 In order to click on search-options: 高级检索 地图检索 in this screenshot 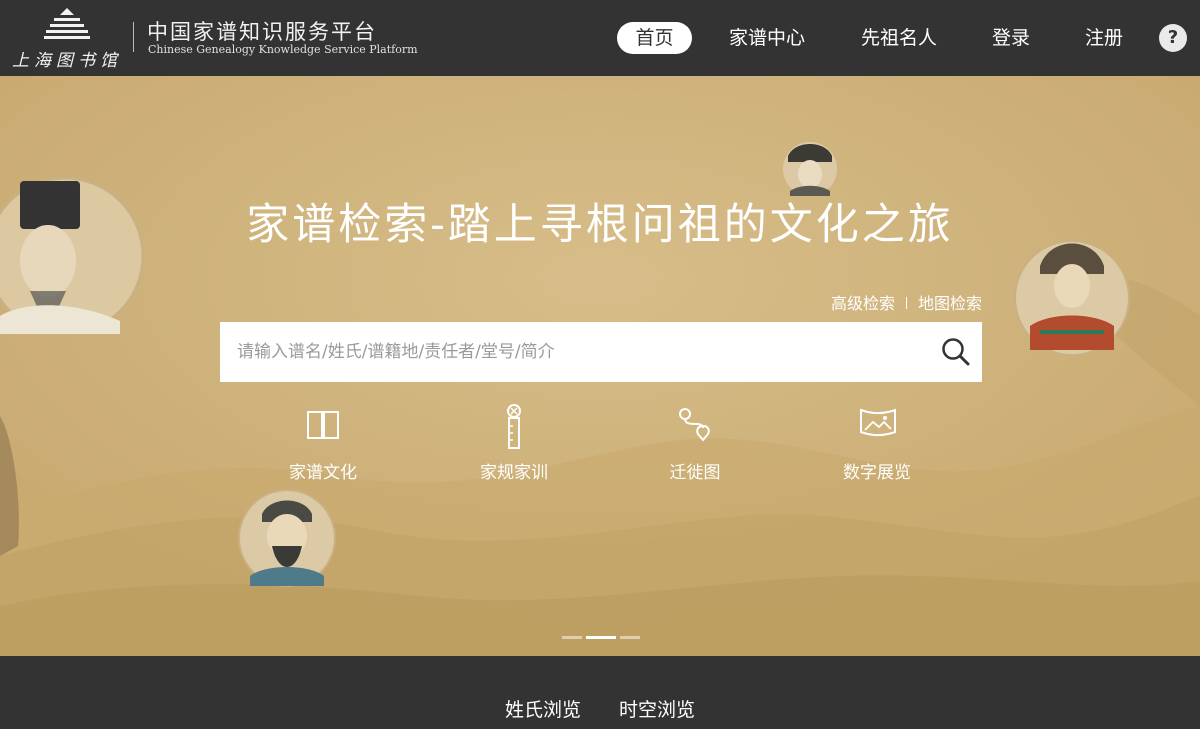, I will do `click(906, 302)`.